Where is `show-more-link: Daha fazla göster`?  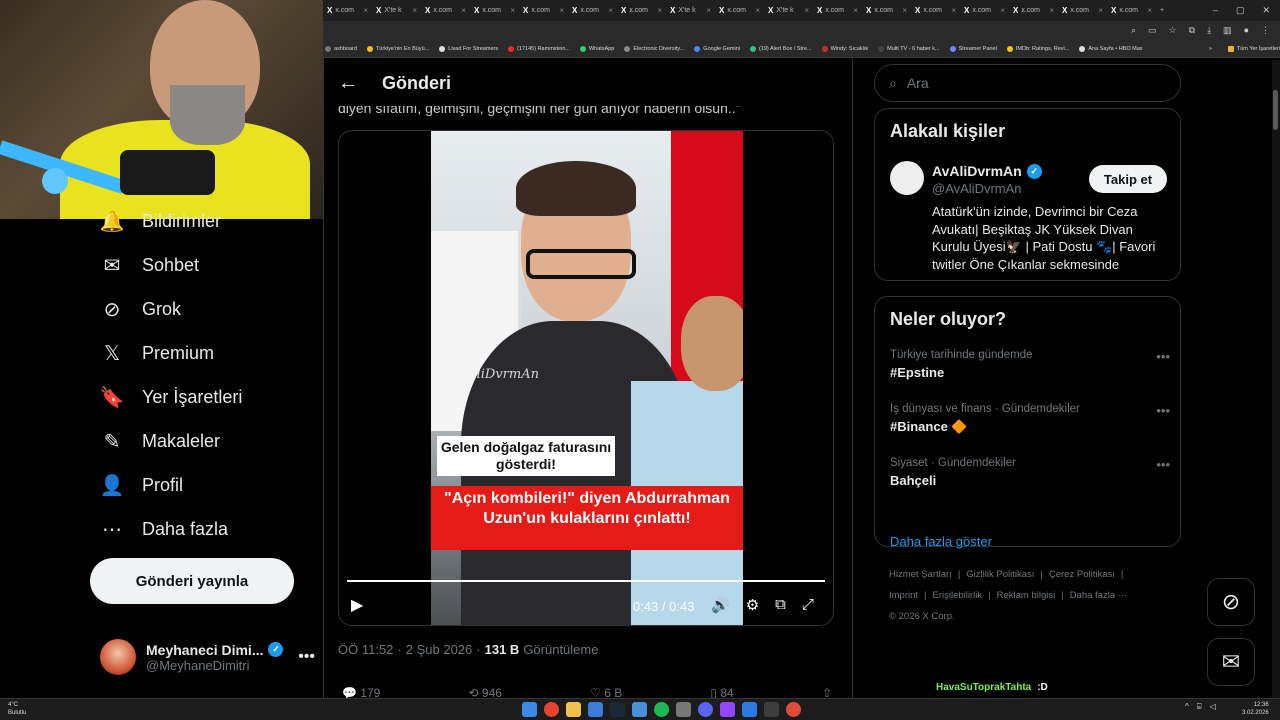 show-more-link: Daha fazla göster is located at coordinates (941, 541).